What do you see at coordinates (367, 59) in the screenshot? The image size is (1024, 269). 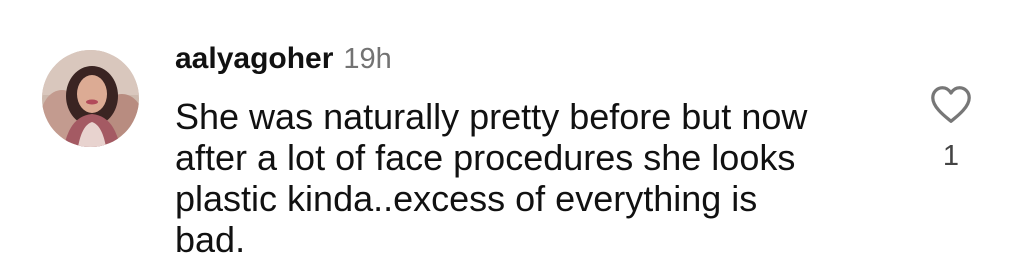 I see `timestamp: 19h` at bounding box center [367, 59].